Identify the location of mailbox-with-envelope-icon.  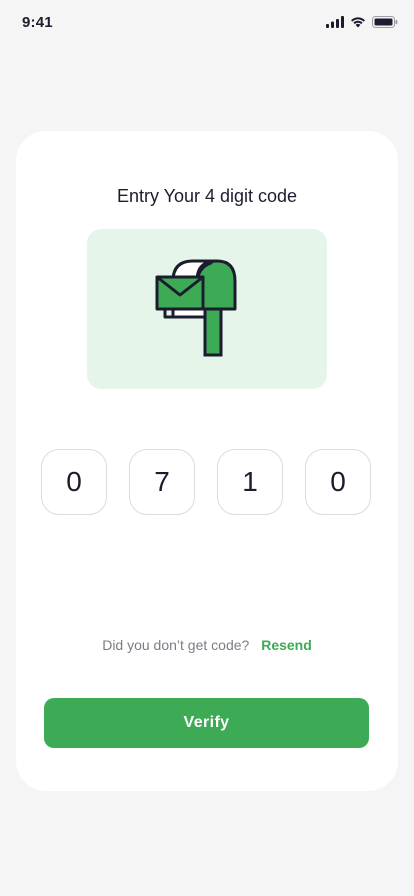
(196, 308).